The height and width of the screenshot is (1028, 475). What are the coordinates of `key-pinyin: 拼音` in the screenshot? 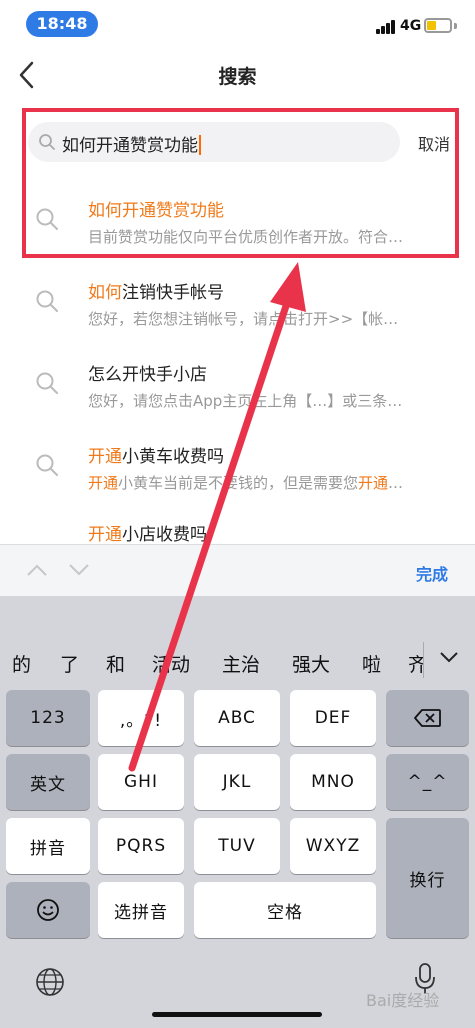 It's located at (48, 846).